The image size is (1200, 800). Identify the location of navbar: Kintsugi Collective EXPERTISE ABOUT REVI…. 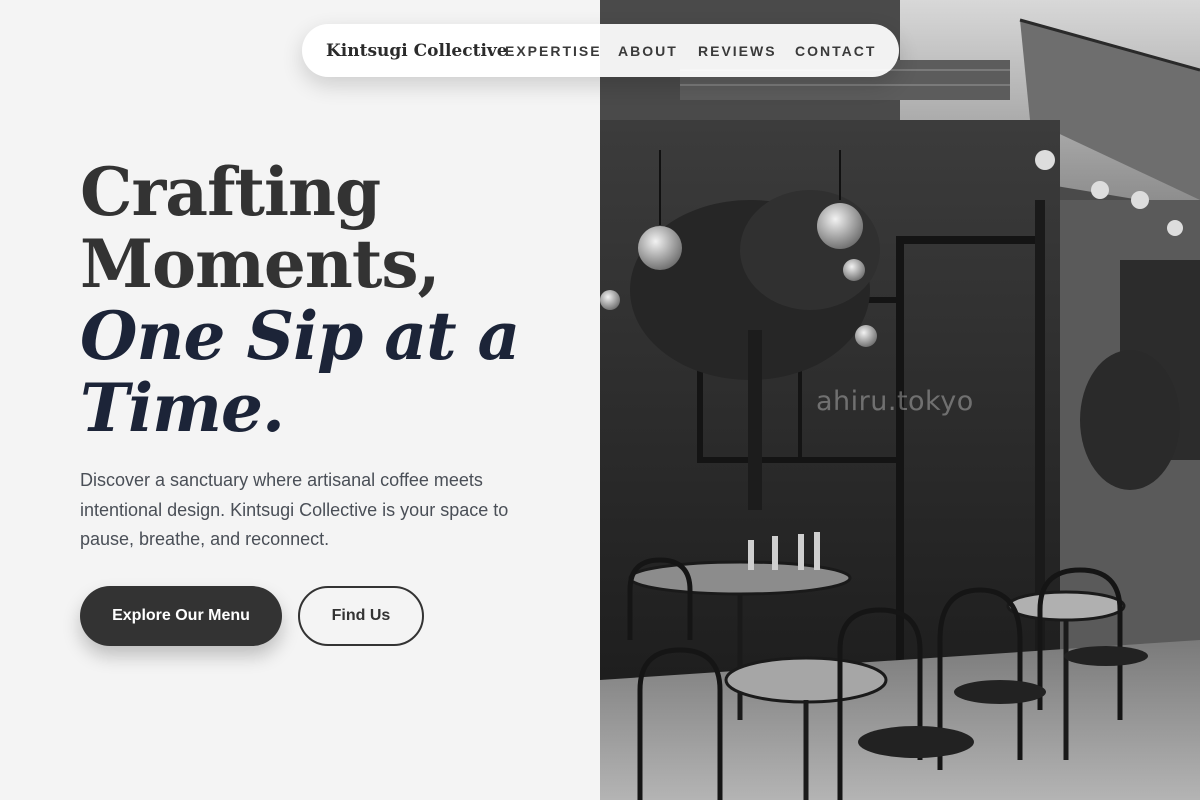
(600, 50).